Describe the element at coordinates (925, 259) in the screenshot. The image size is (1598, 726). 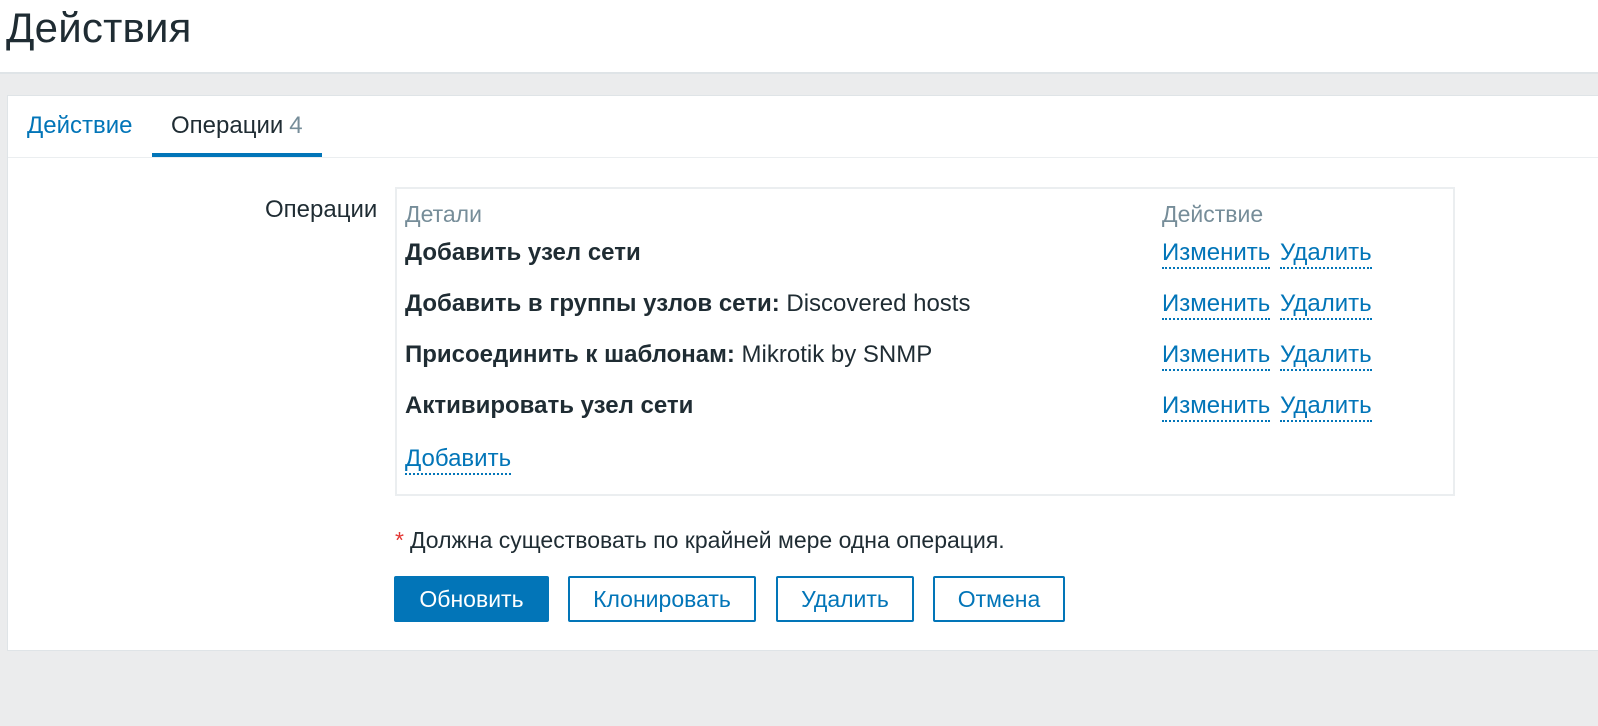
I see `operation-row: Добавить узел сети Изменить Удалить` at that location.